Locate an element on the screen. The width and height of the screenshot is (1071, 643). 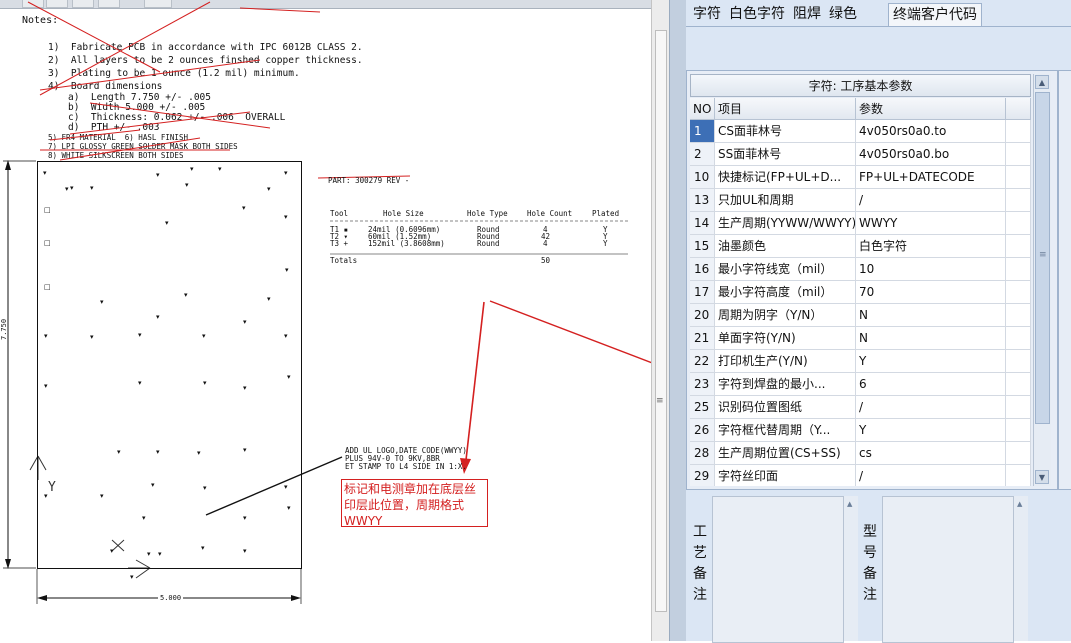
row-item: SS面菲林号 is located at coordinates (785, 154).